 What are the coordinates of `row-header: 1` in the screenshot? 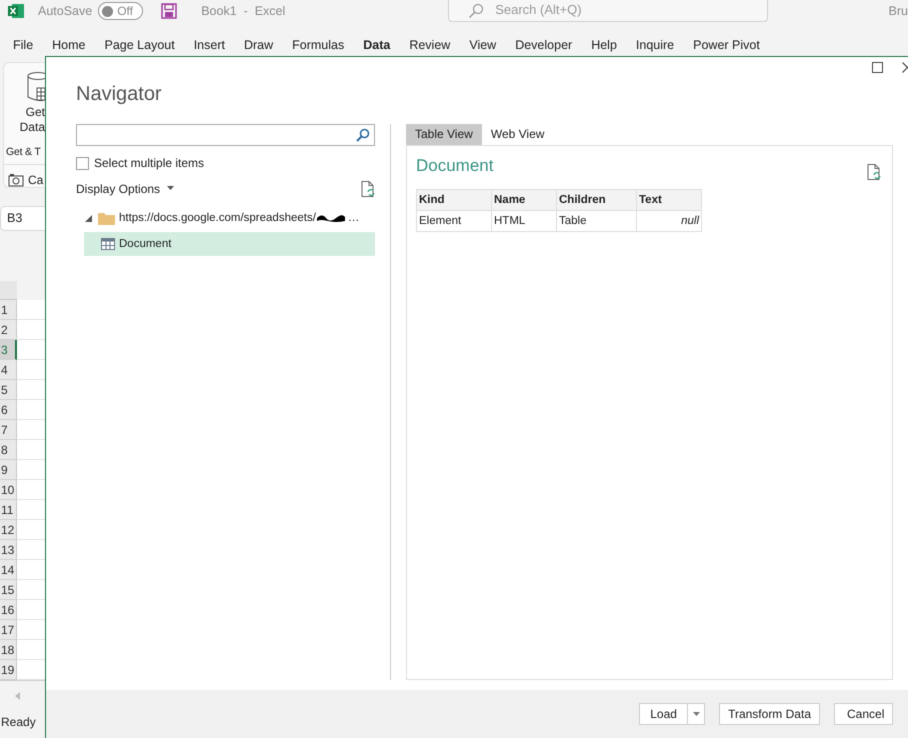 It's located at (8, 310).